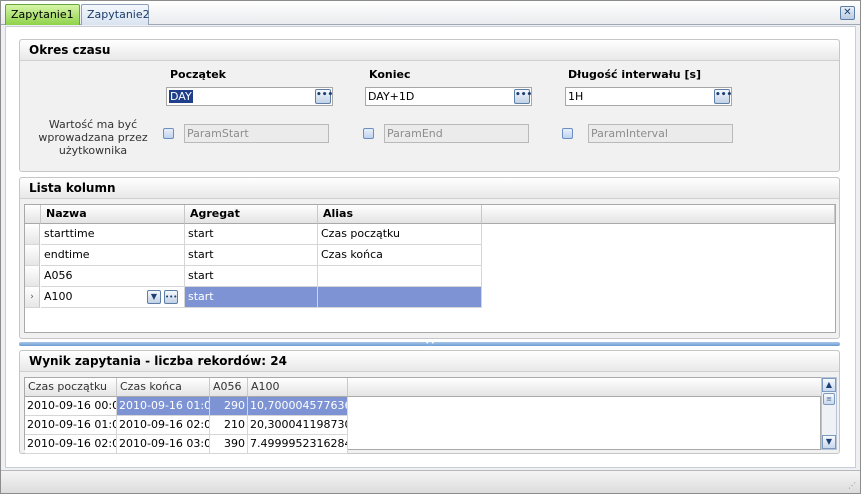 The image size is (861, 494). I want to click on end-field: DAY+1D •••, so click(448, 96).